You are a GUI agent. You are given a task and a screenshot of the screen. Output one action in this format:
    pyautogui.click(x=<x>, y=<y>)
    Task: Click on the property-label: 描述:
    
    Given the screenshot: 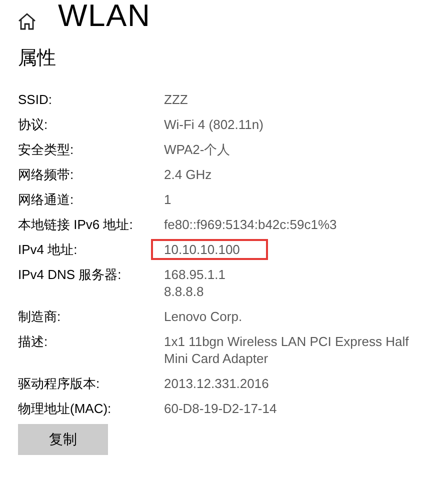 What is the action you would take?
    pyautogui.click(x=33, y=341)
    